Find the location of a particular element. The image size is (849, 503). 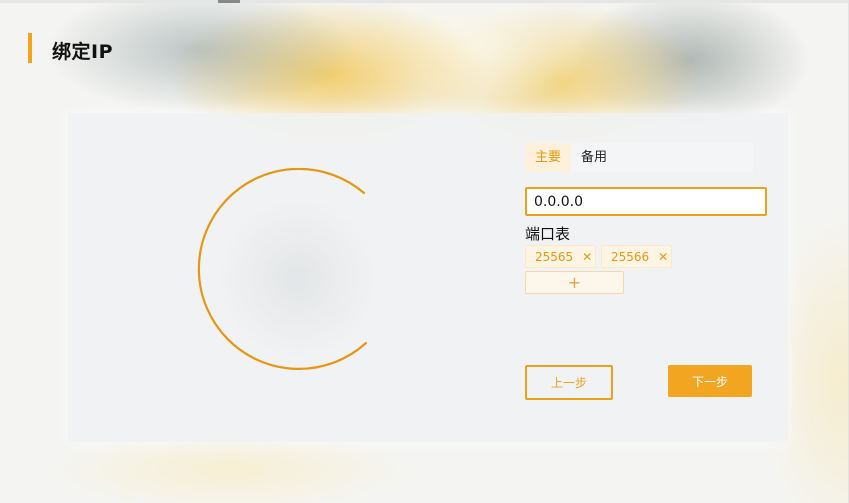

ports-label: 端口表 is located at coordinates (548, 234).